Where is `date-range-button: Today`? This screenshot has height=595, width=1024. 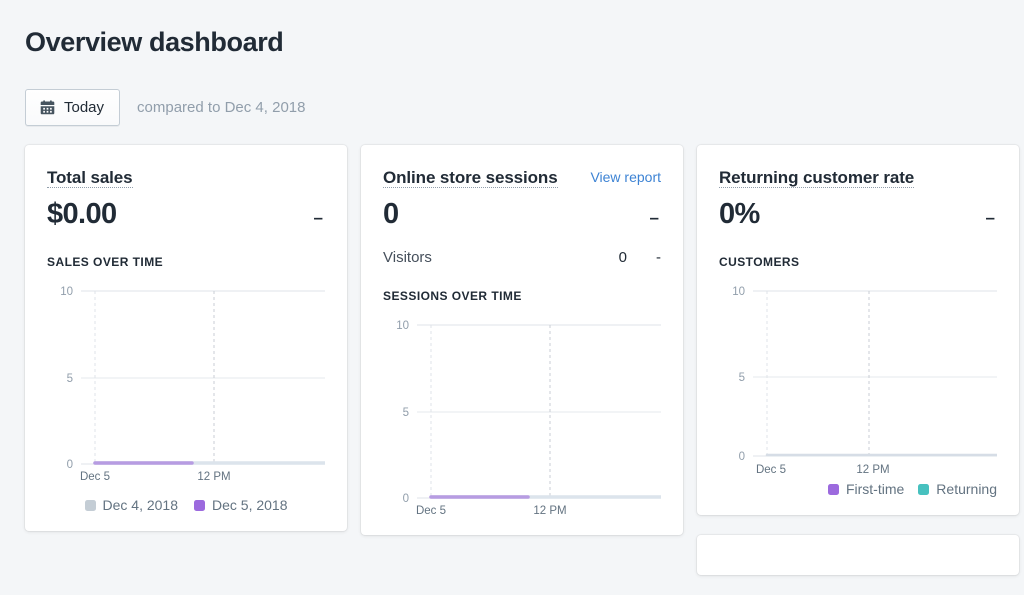 date-range-button: Today is located at coordinates (73, 107).